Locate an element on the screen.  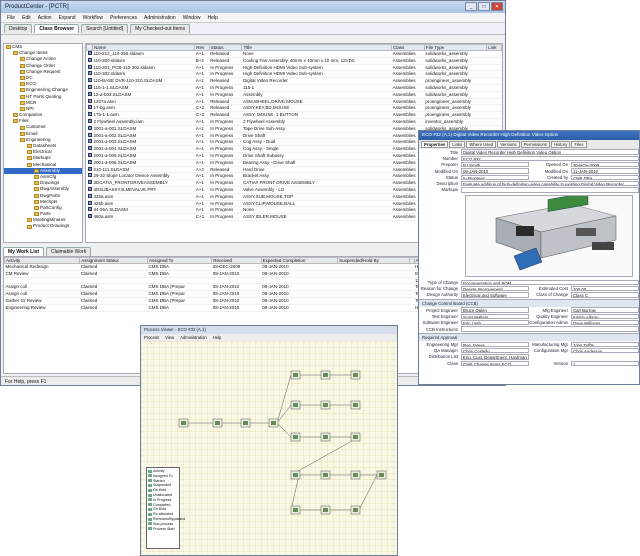
property-value: ECO #32 is located at coordinates (550, 158).